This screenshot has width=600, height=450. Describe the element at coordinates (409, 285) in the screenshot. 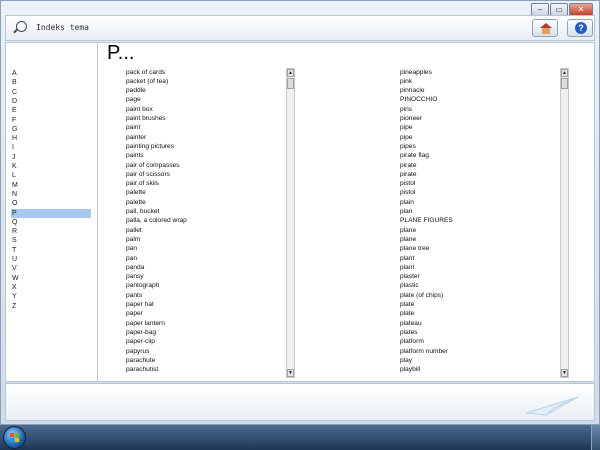

I see `list-item: plastic` at that location.